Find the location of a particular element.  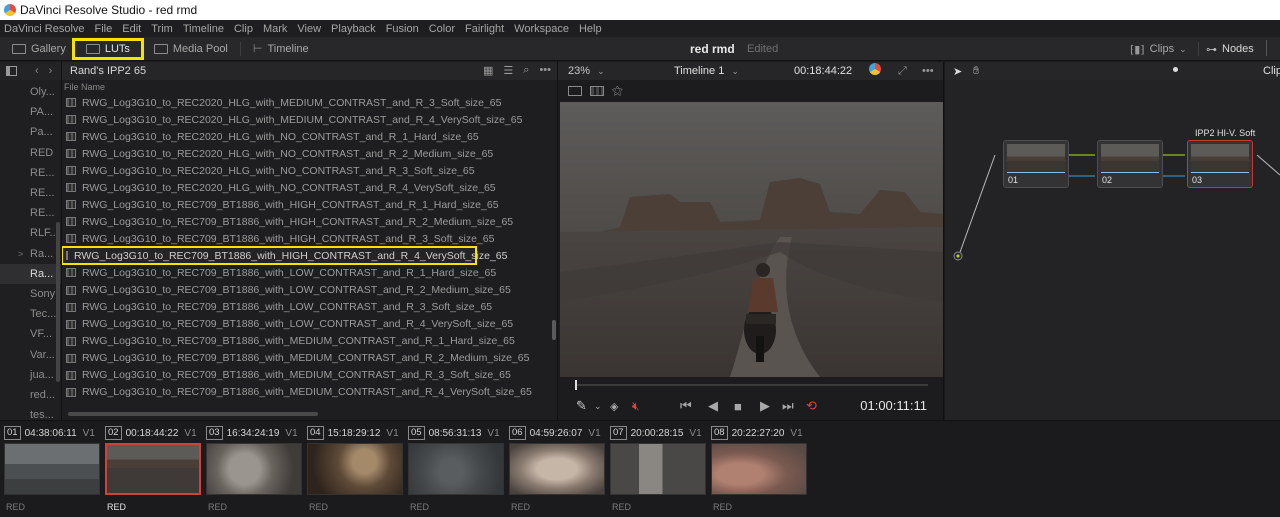

bin-item: Sony is located at coordinates (30, 294).